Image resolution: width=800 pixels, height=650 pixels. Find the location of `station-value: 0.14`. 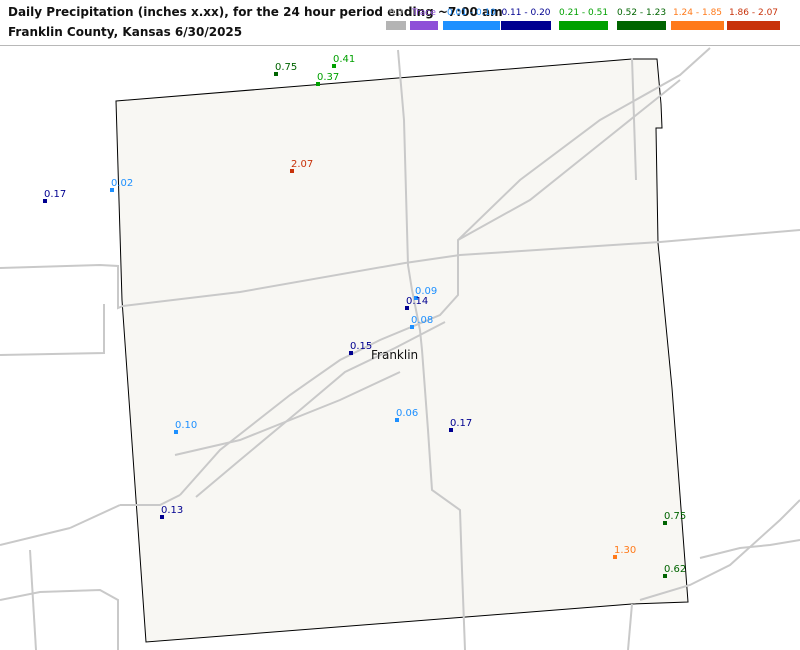

station-value: 0.14 is located at coordinates (417, 301).